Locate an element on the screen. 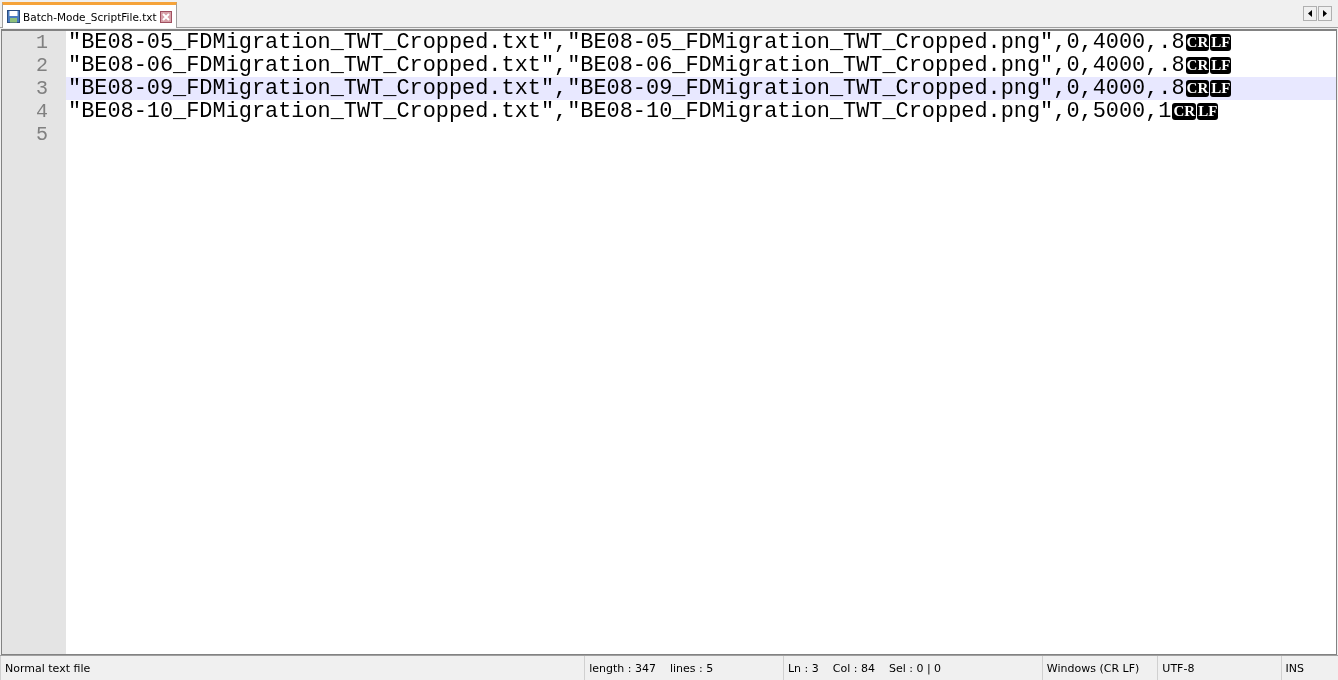  code-line: "BE08-06_FDMigration_TWT_Cropped.txt","BE08-06_FDMigration_TWT_Cropped.png",0,4000,.8 is located at coordinates (626, 65).